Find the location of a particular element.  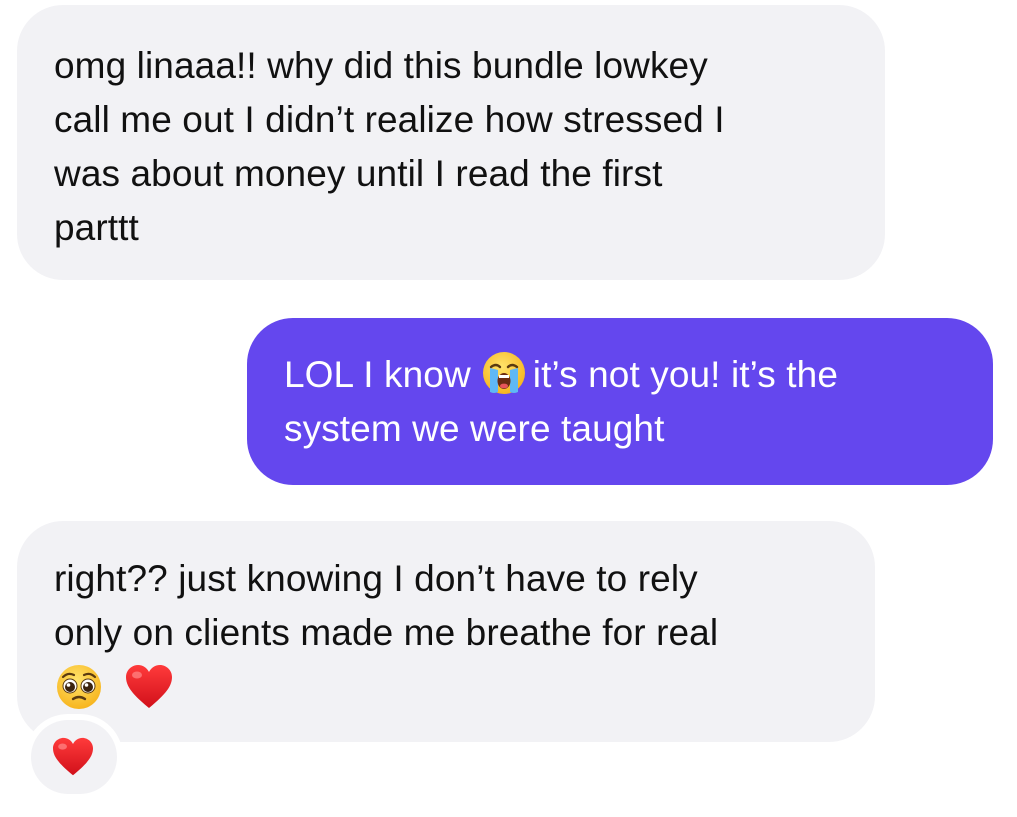

message-text-line: parttt is located at coordinates (96, 227).